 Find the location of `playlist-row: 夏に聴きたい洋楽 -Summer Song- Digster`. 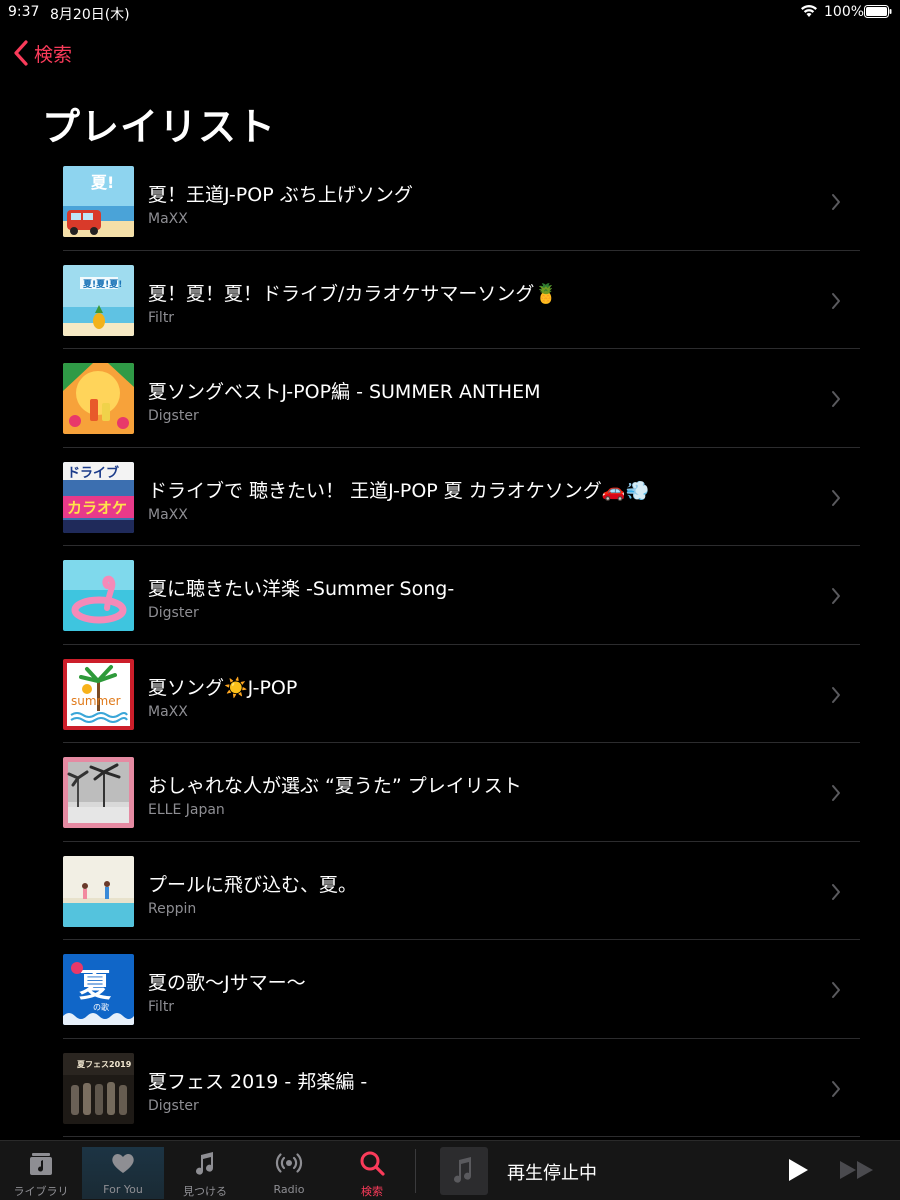

playlist-row: 夏に聴きたい洋楽 -Summer Song- Digster is located at coordinates (450, 595).